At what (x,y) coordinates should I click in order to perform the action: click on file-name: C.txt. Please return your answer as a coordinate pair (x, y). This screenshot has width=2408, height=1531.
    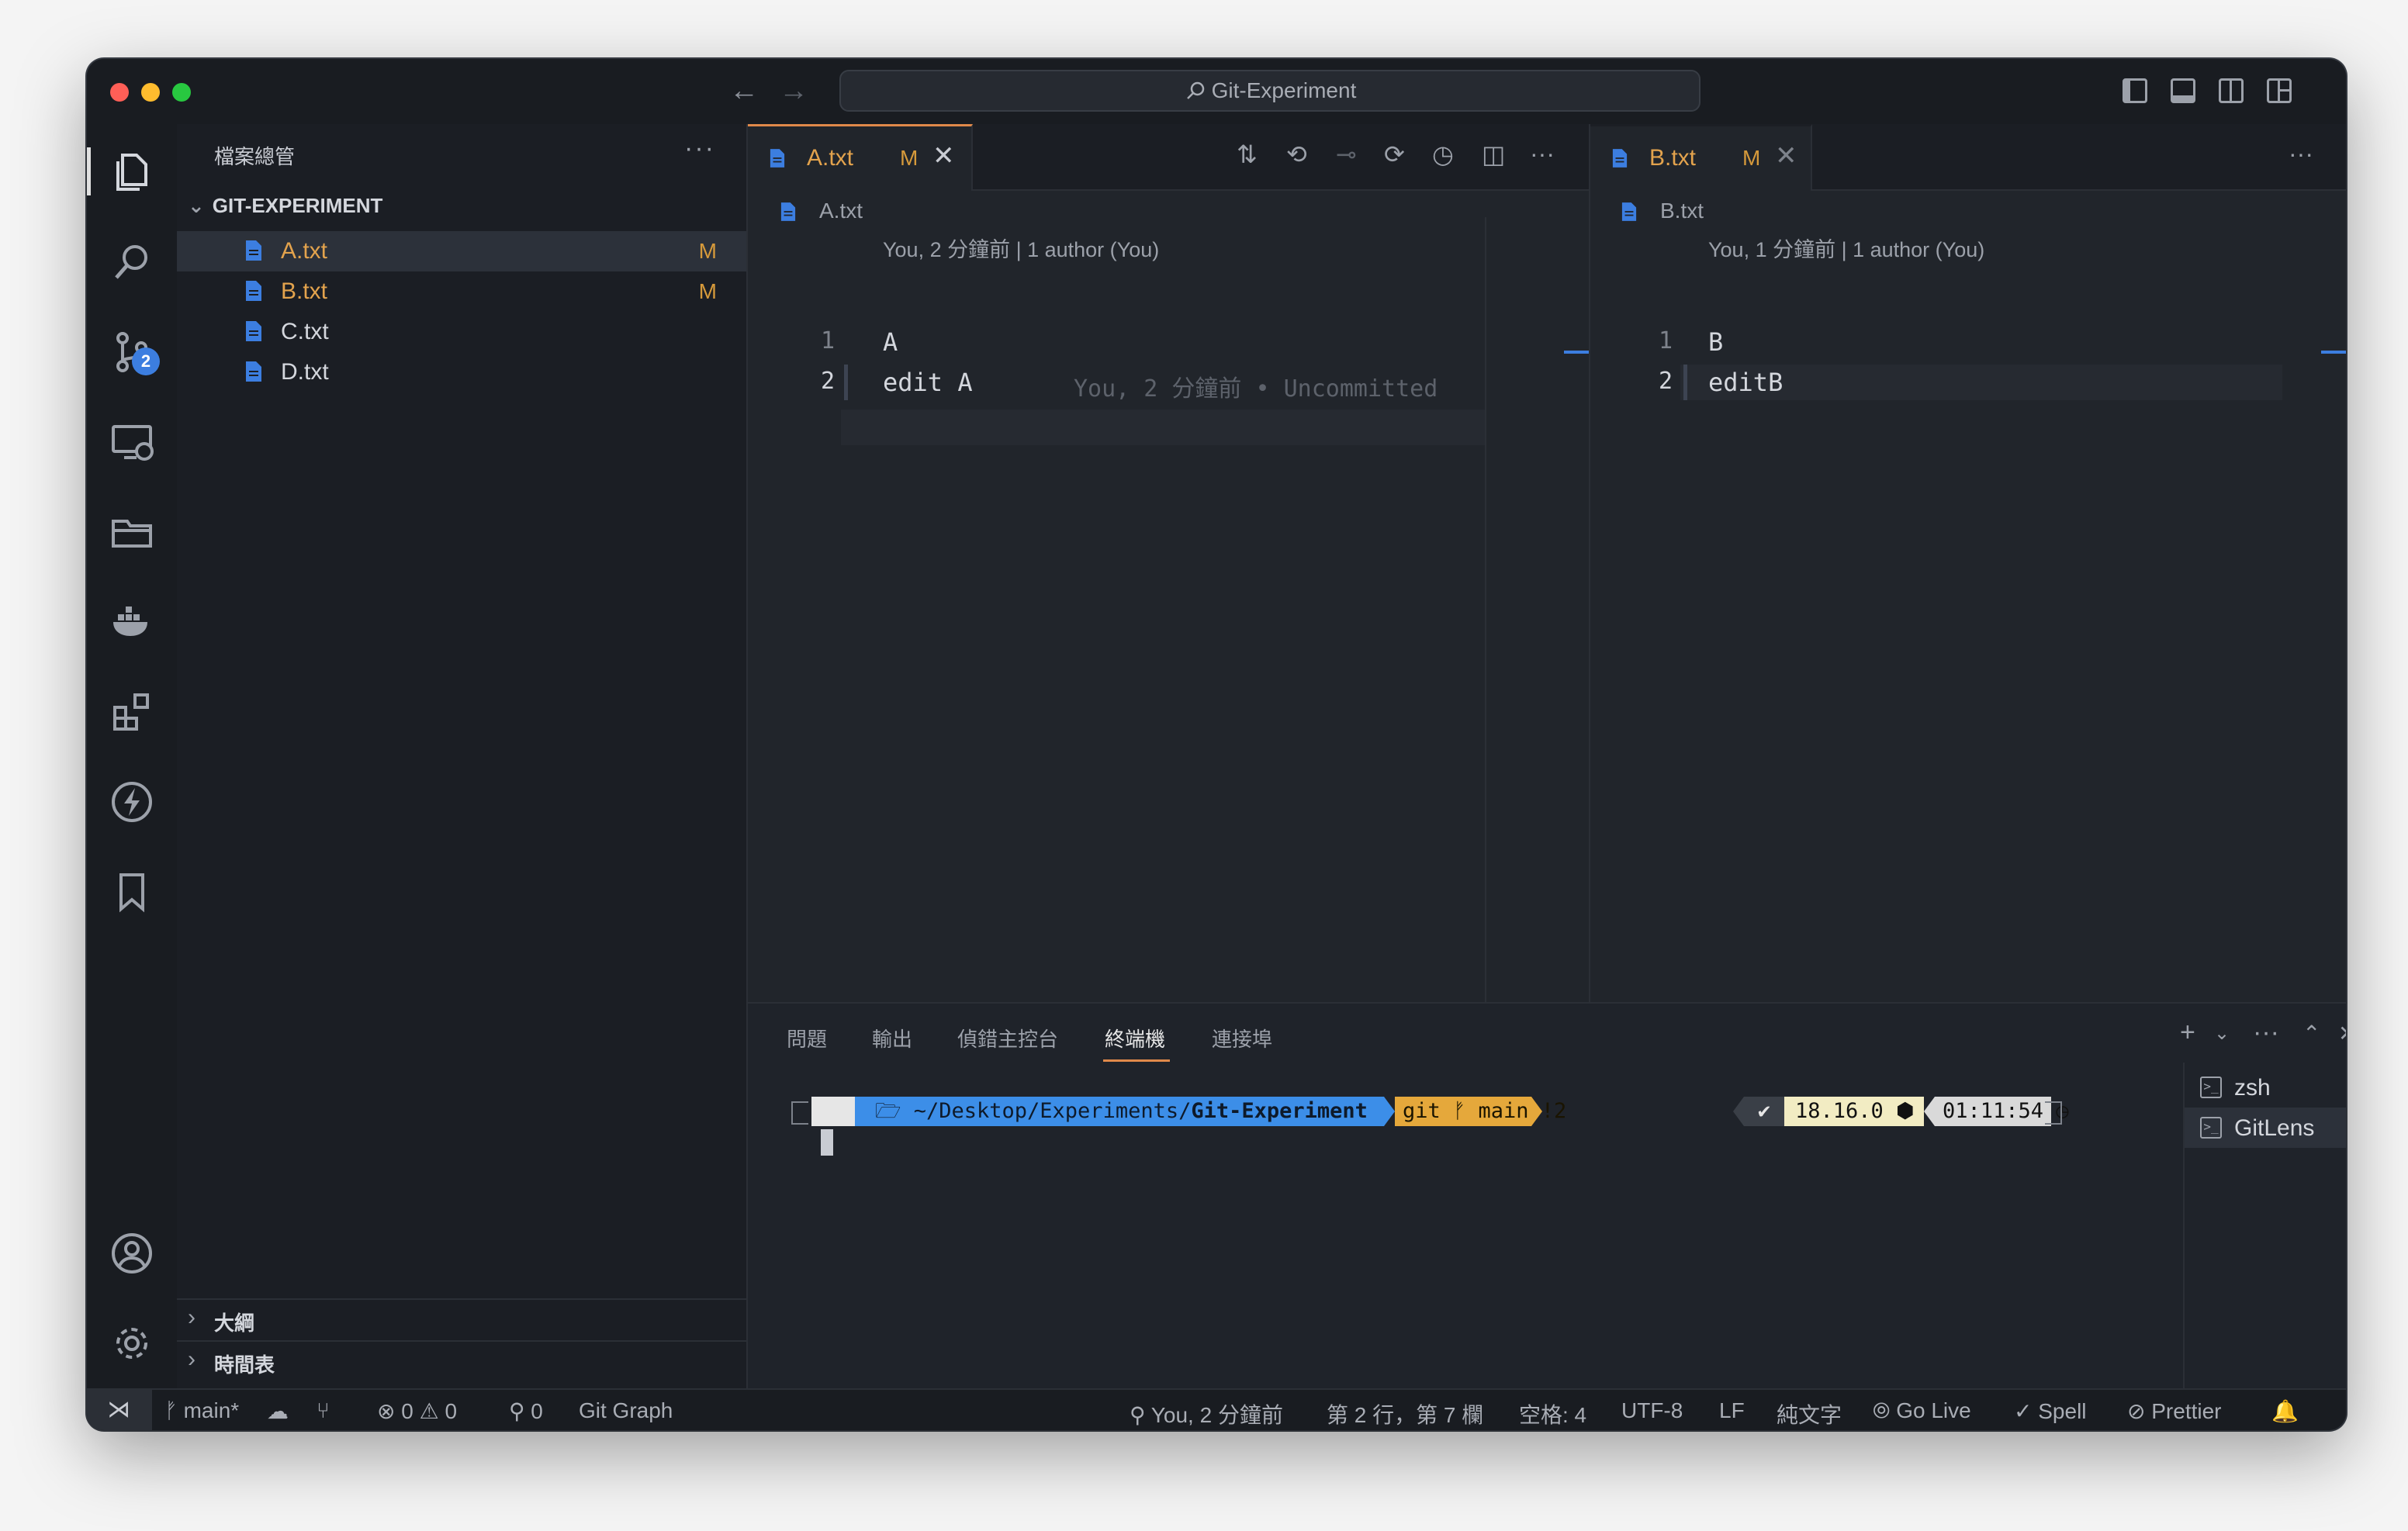
    Looking at the image, I should click on (305, 331).